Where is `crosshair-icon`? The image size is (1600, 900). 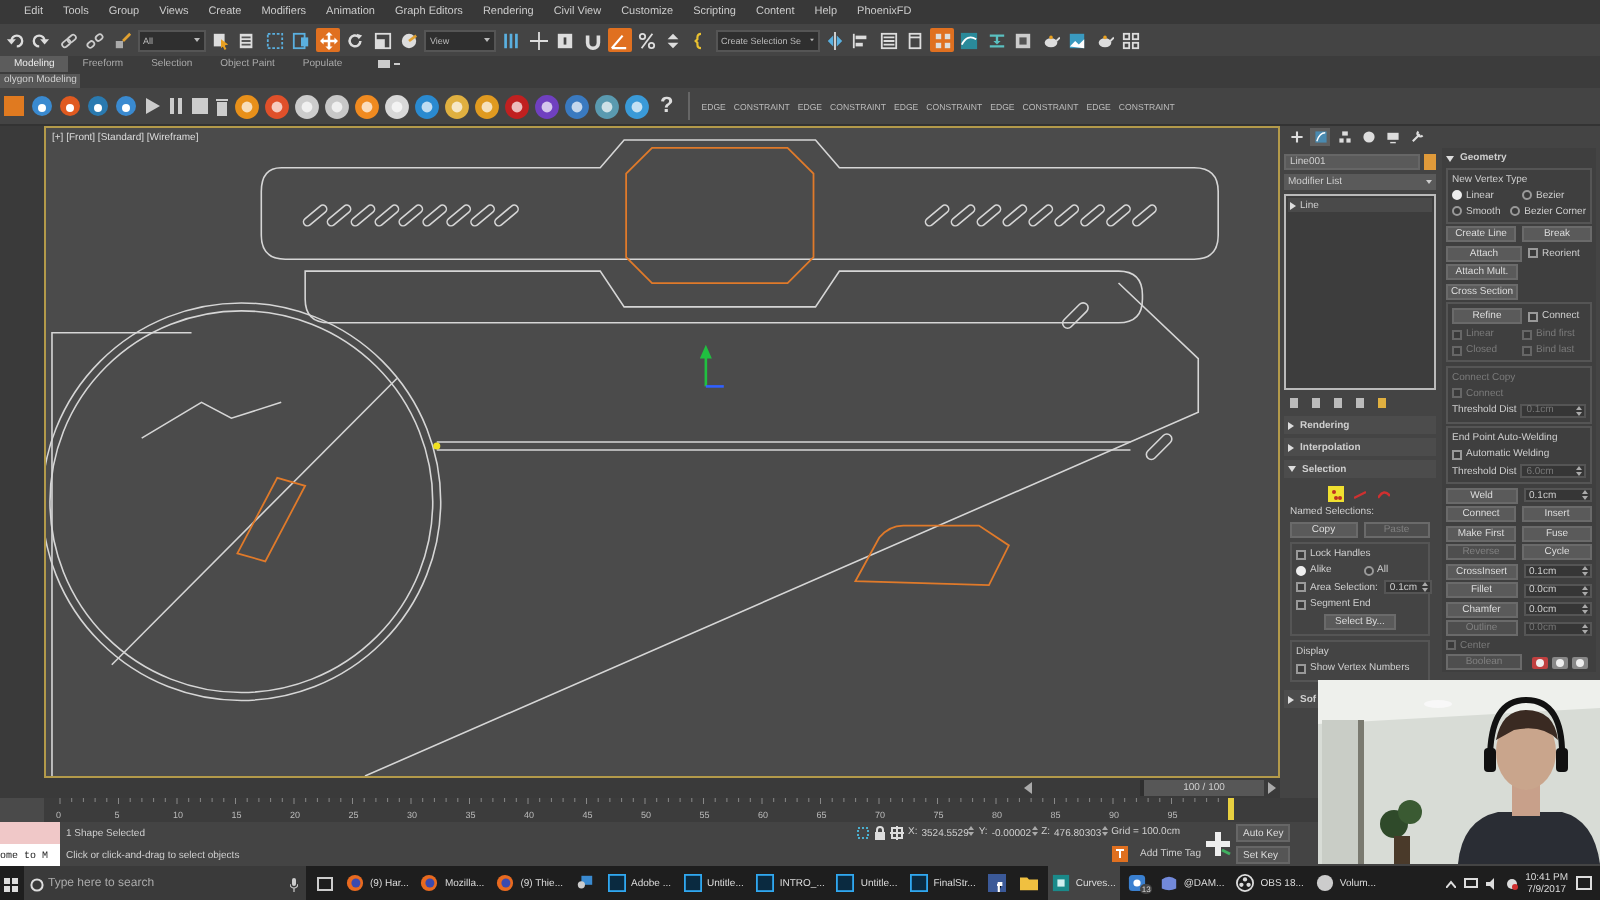 crosshair-icon is located at coordinates (538, 40).